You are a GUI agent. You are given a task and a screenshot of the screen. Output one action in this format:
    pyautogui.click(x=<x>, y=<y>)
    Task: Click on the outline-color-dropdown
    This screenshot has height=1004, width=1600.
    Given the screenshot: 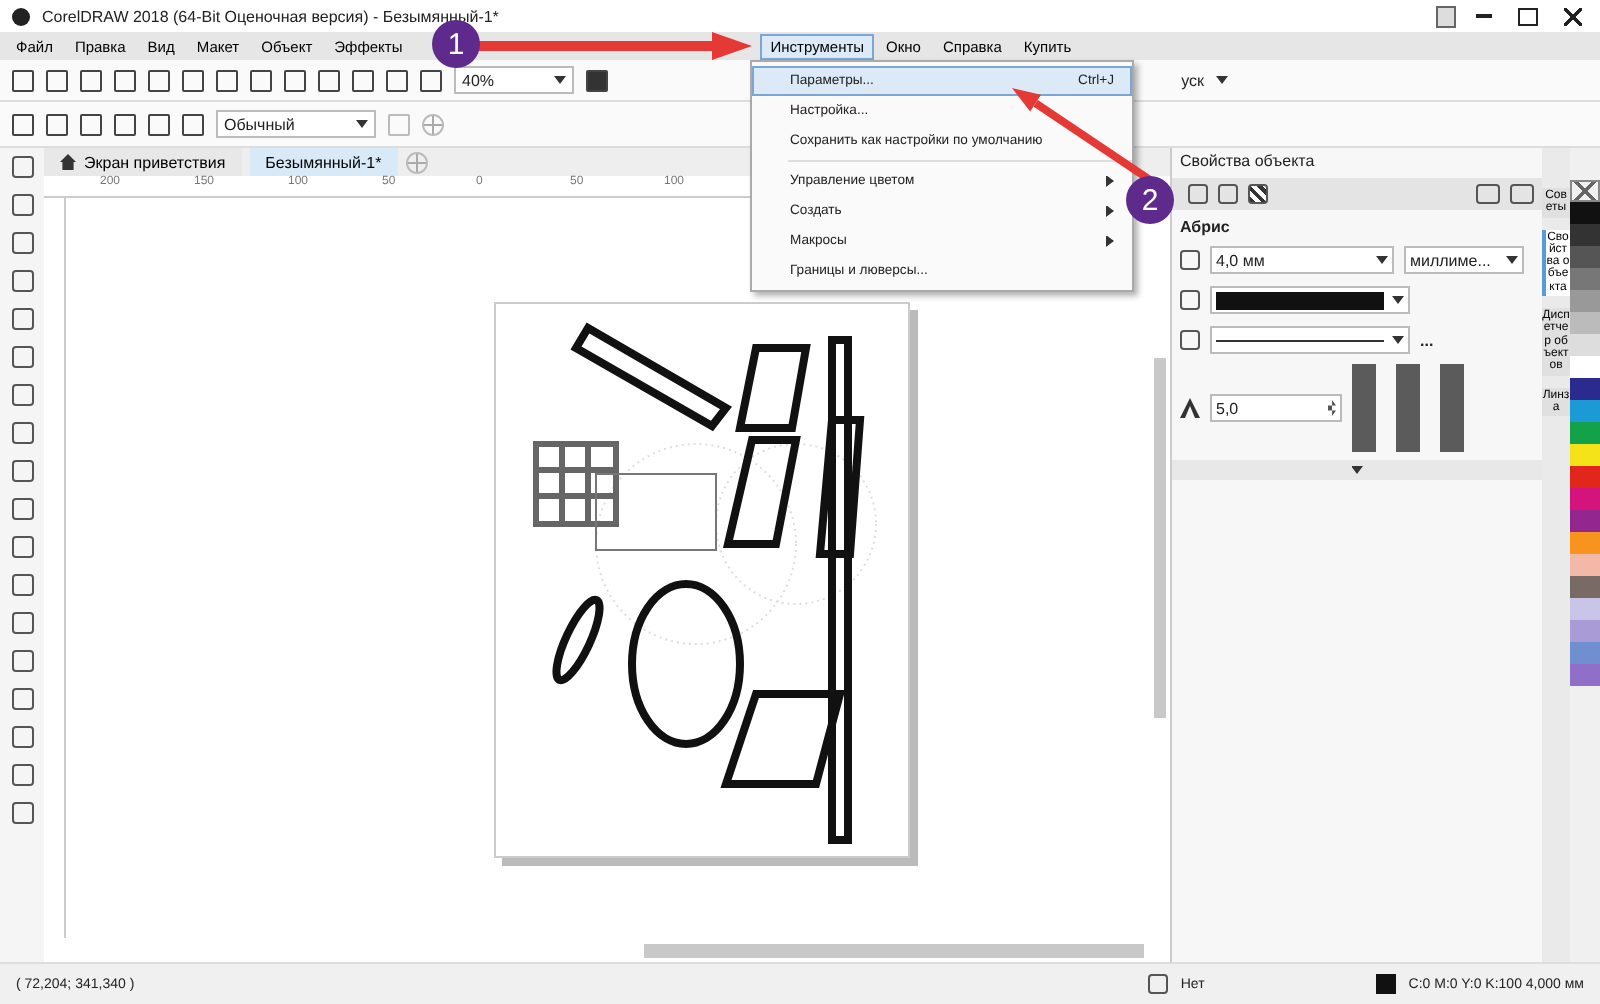 What is the action you would take?
    pyautogui.click(x=1310, y=300)
    